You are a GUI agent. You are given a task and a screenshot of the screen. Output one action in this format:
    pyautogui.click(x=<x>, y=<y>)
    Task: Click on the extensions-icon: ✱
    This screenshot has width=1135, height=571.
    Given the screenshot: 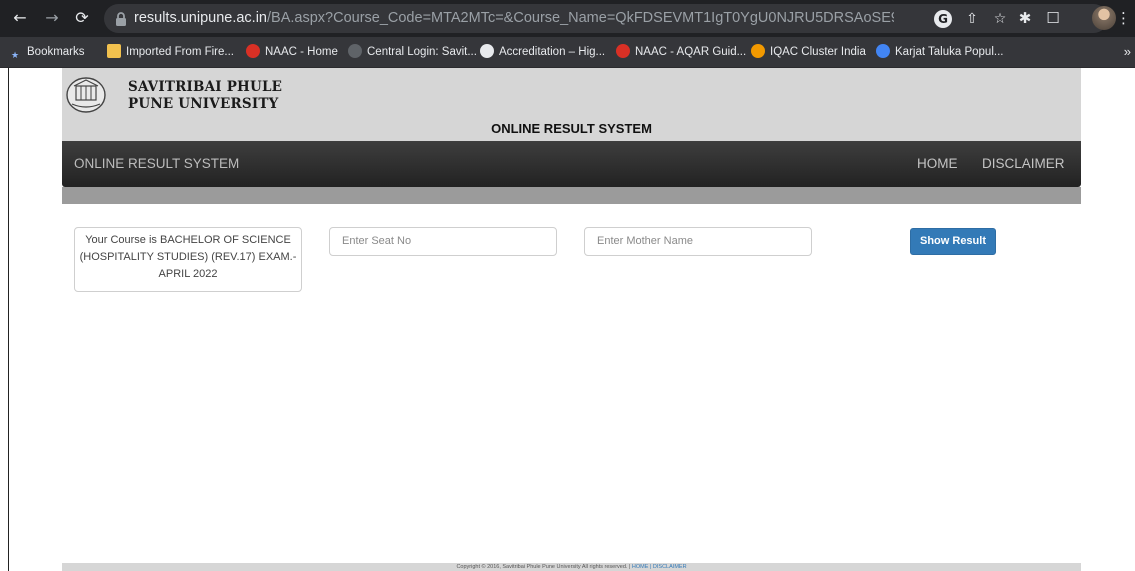 What is the action you would take?
    pyautogui.click(x=1025, y=18)
    